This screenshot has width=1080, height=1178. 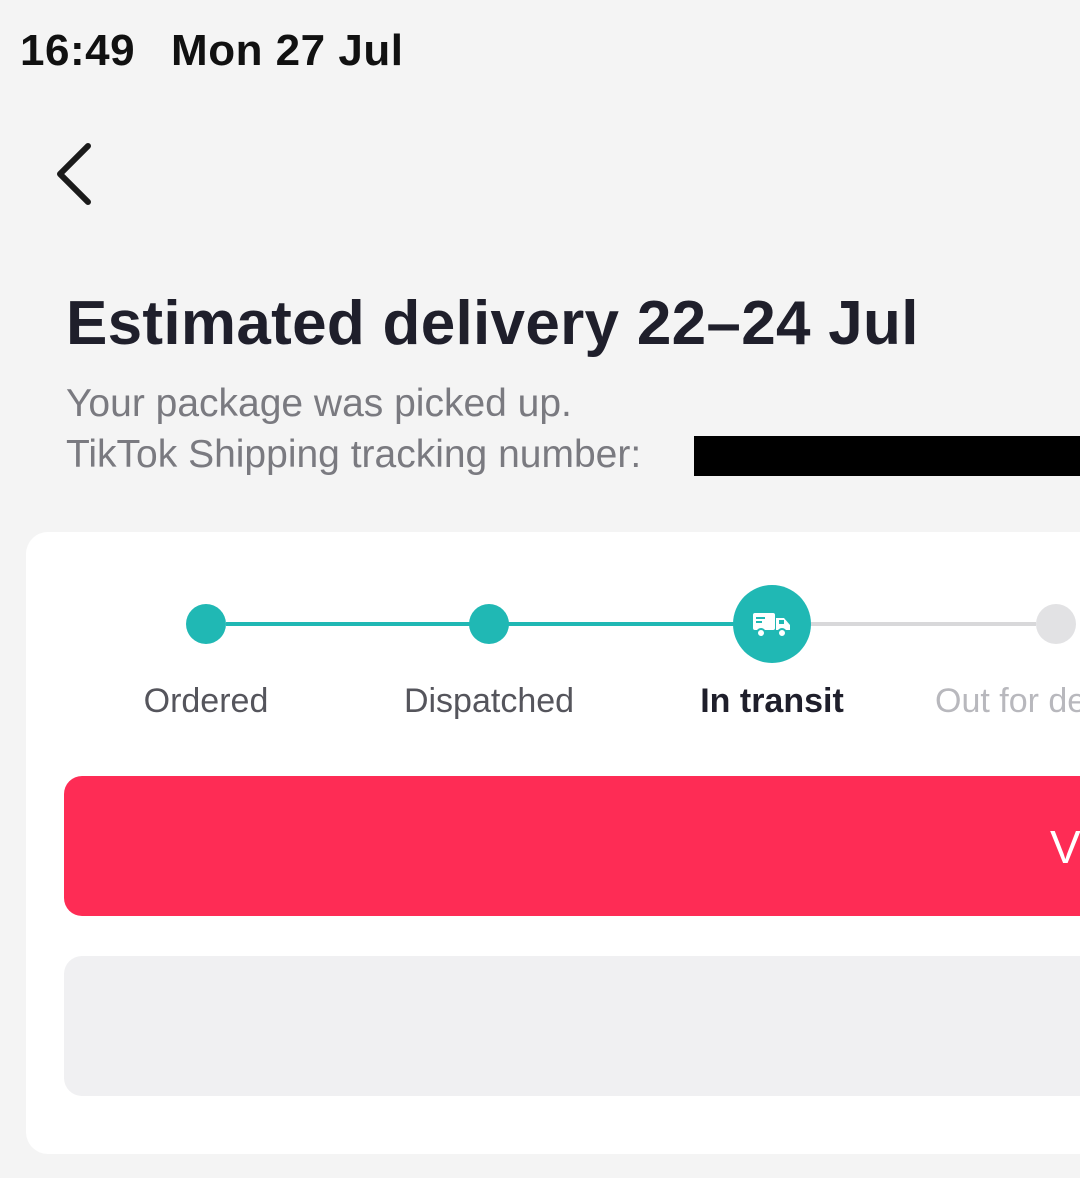 What do you see at coordinates (1007, 701) in the screenshot?
I see `step-label-out-for-delivery: Out for de` at bounding box center [1007, 701].